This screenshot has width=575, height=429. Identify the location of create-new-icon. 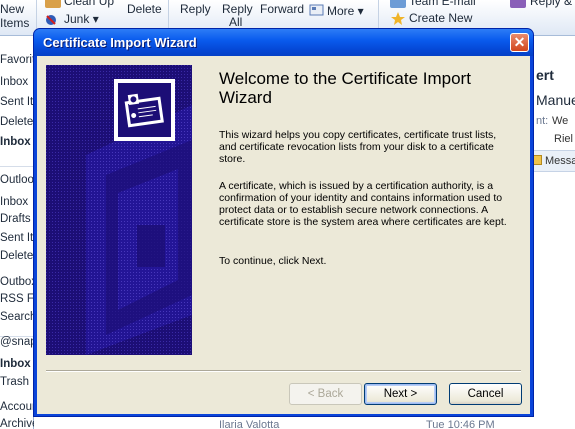
(398, 18).